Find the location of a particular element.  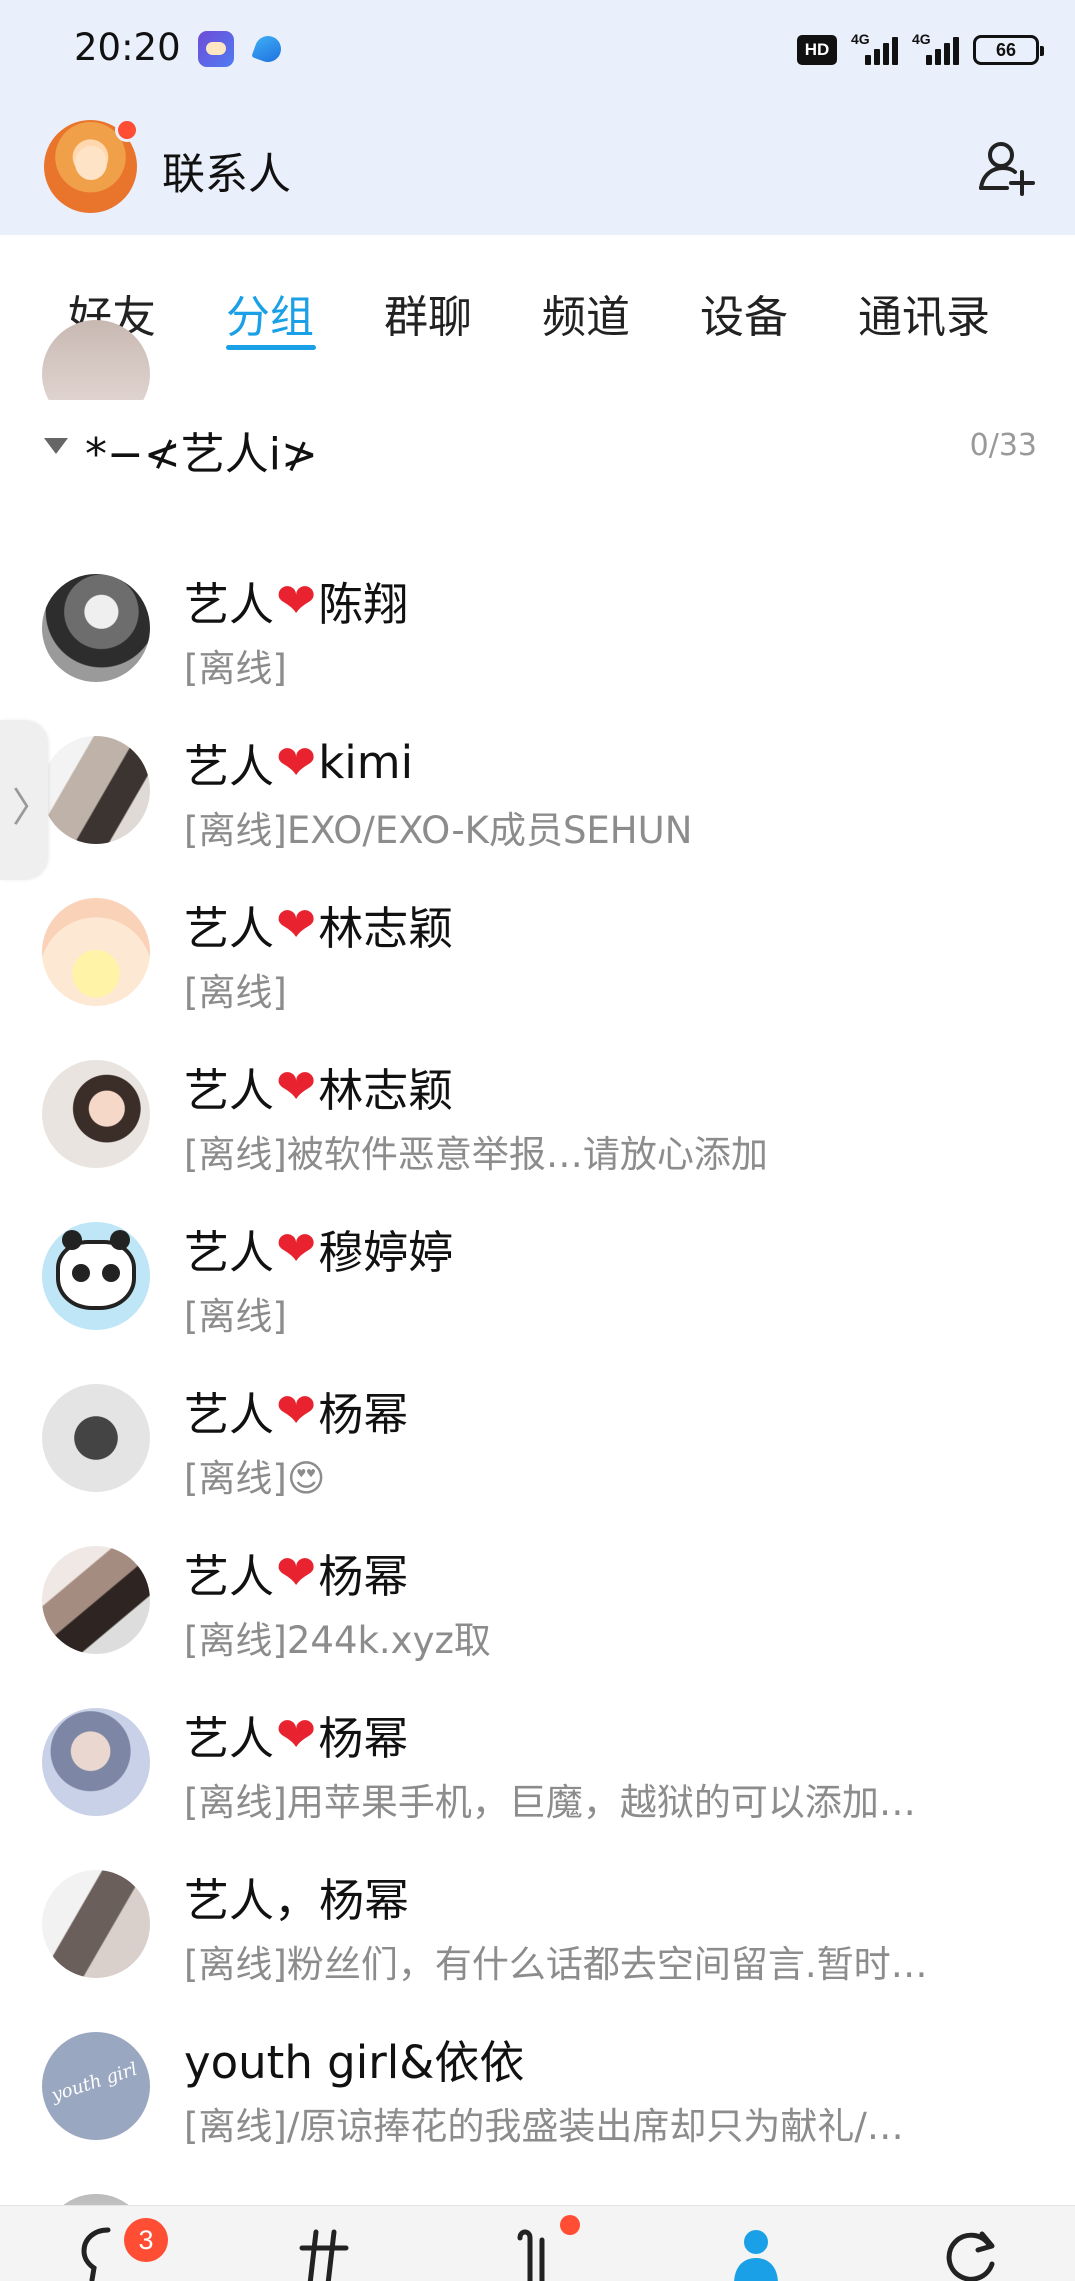

contacts-icon is located at coordinates (756, 2252).